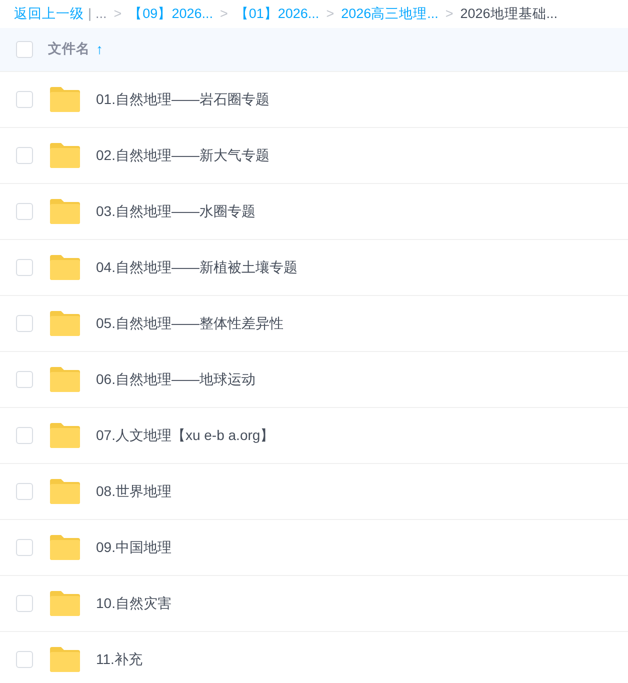 The height and width of the screenshot is (683, 628). Describe the element at coordinates (176, 211) in the screenshot. I see `file-name: 03.自然地理——水圈专题` at that location.